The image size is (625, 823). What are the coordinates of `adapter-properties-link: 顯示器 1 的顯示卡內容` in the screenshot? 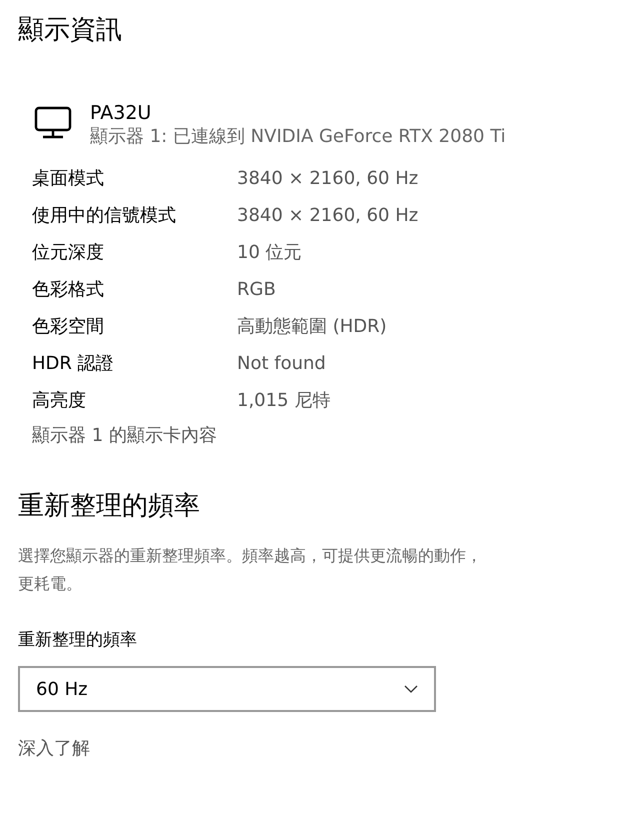 It's located at (124, 435).